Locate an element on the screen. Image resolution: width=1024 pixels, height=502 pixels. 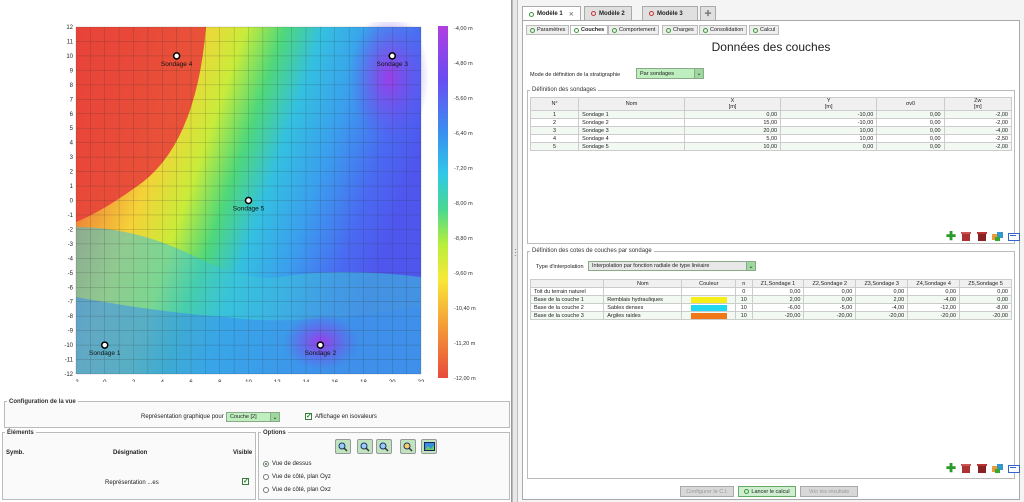
table-cell: -12,00 is located at coordinates (934, 307).